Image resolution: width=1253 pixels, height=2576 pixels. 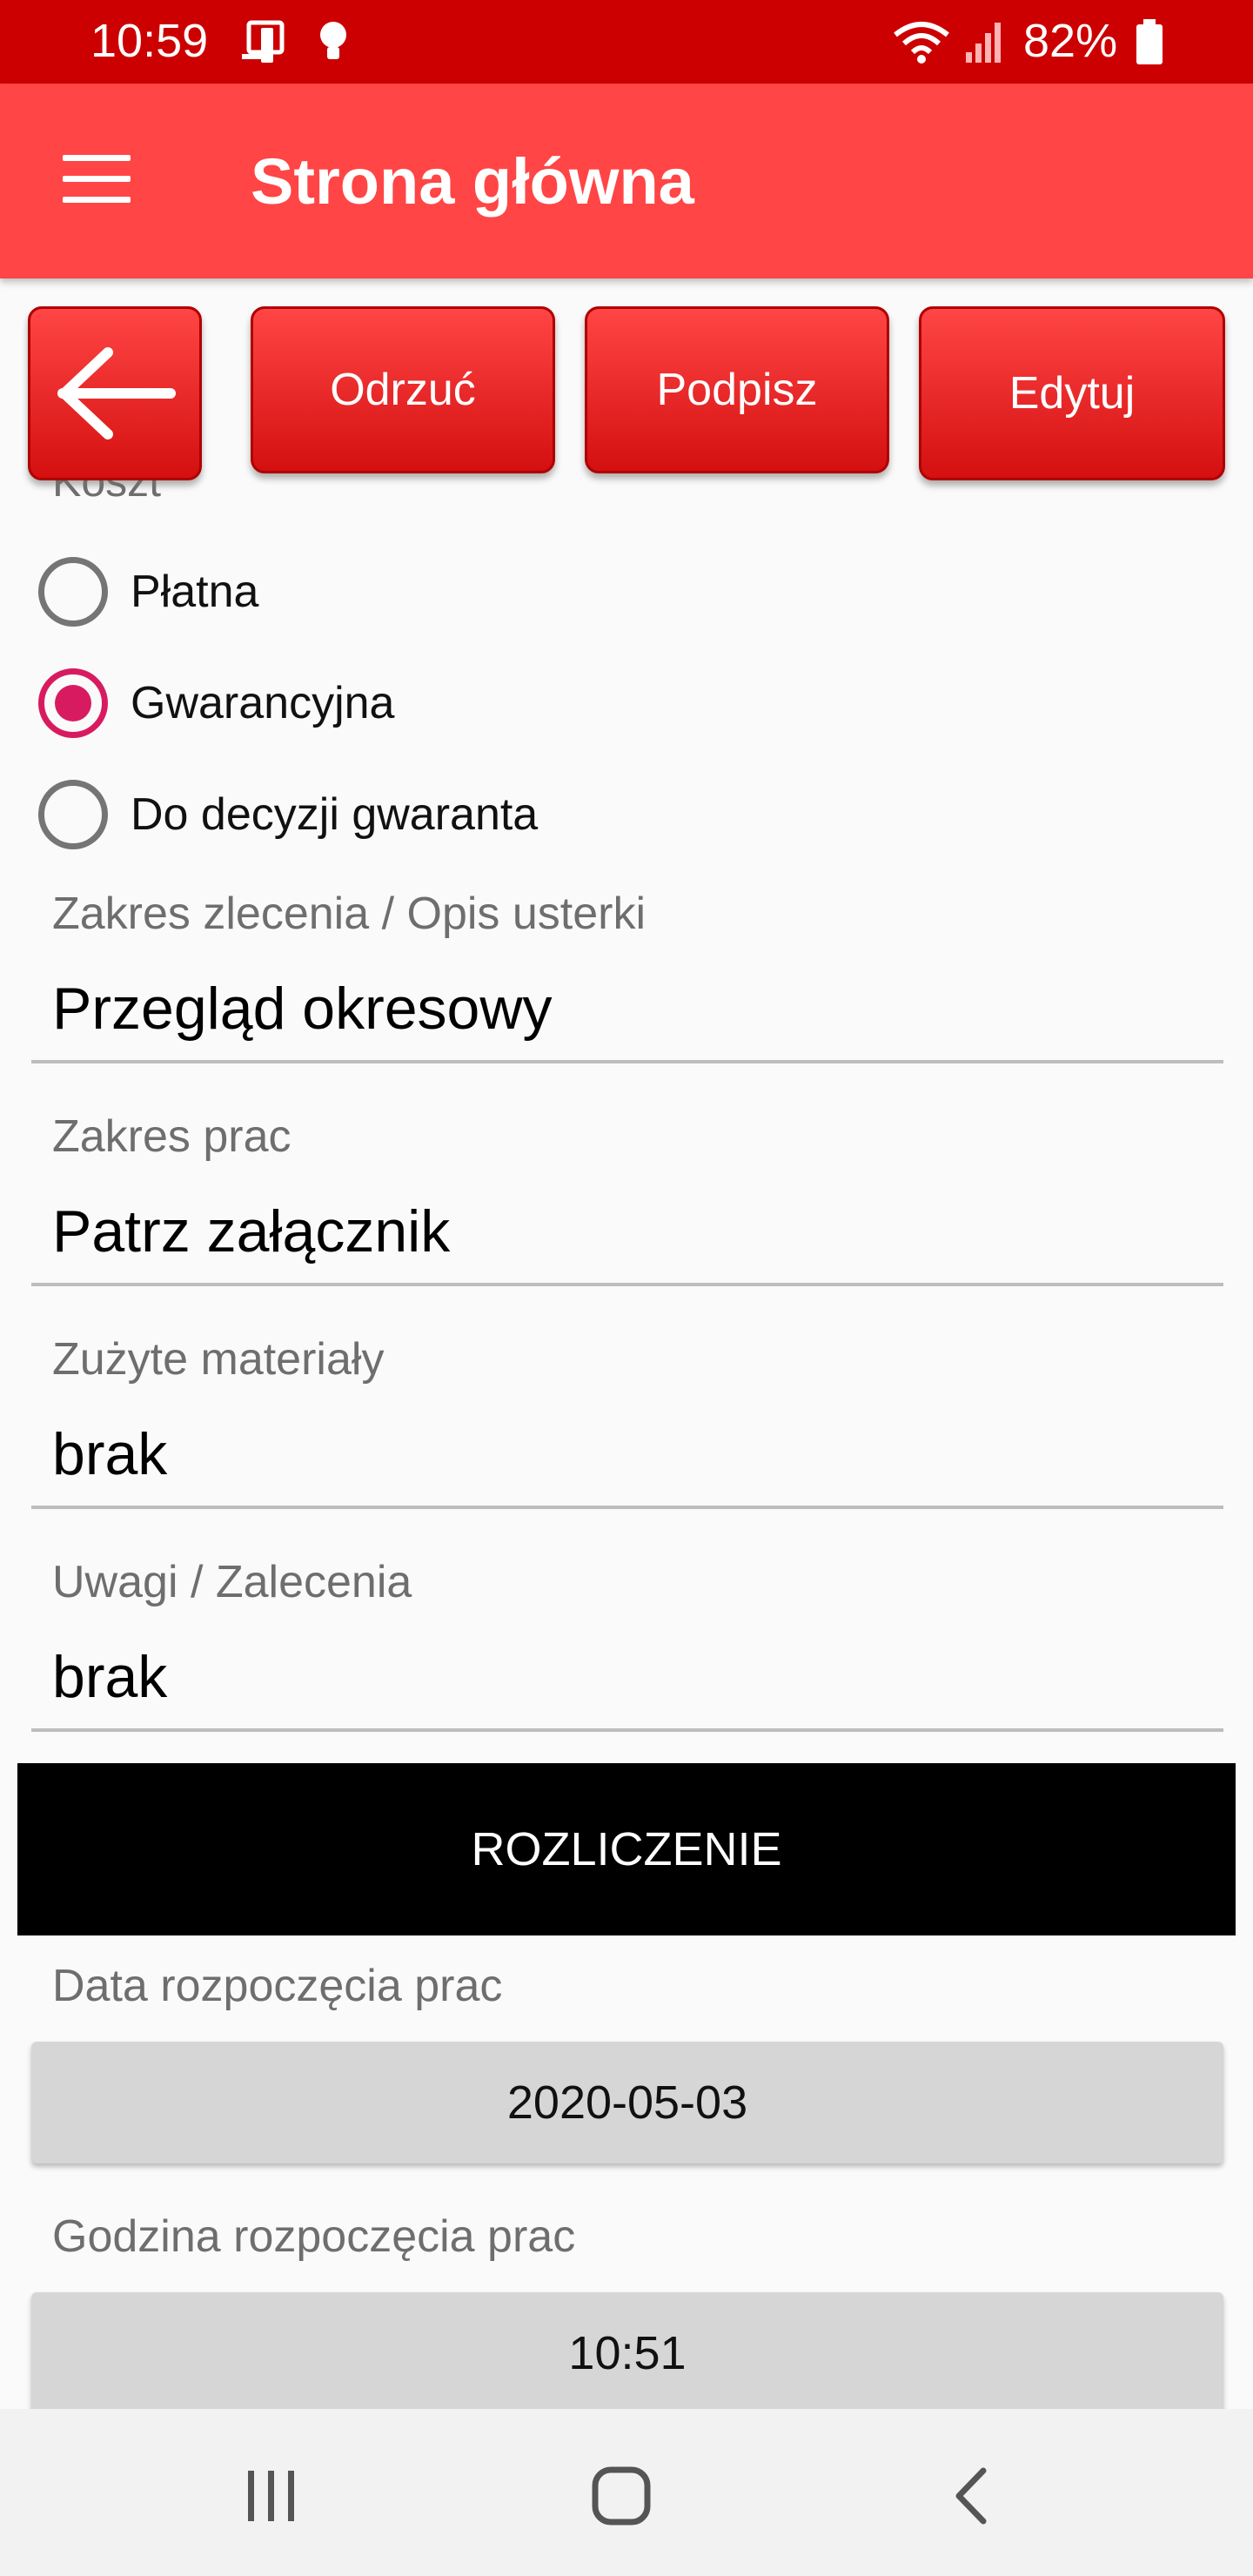 I want to click on recent-apps-icon, so click(x=271, y=2496).